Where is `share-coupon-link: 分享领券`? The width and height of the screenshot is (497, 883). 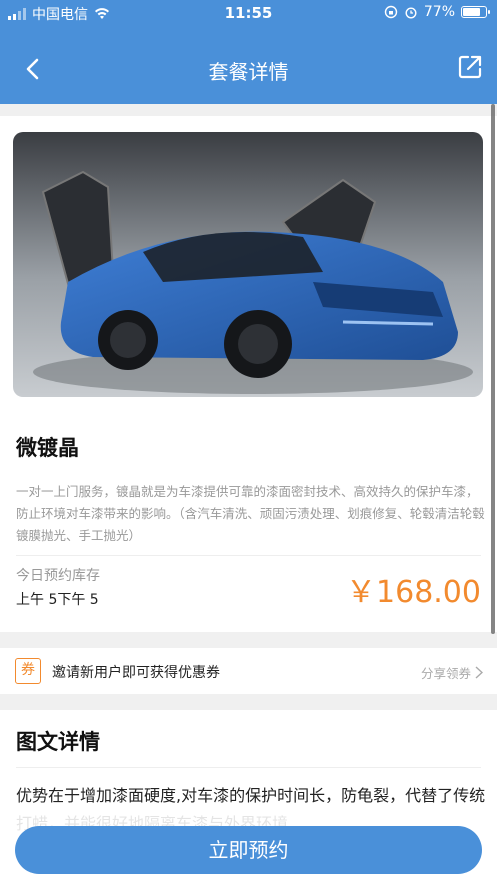
share-coupon-link: 分享领券 is located at coordinates (452, 672).